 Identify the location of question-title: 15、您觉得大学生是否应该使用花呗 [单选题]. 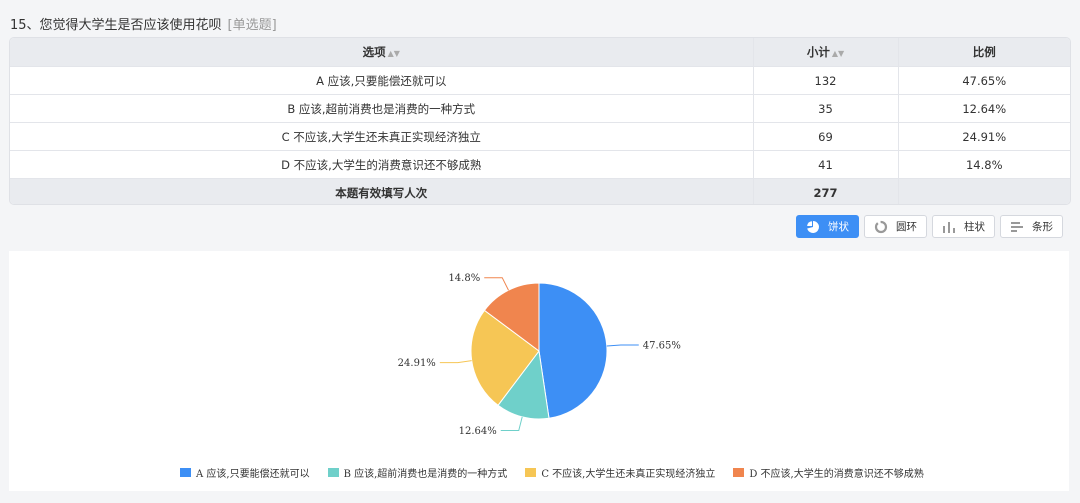
(143, 23).